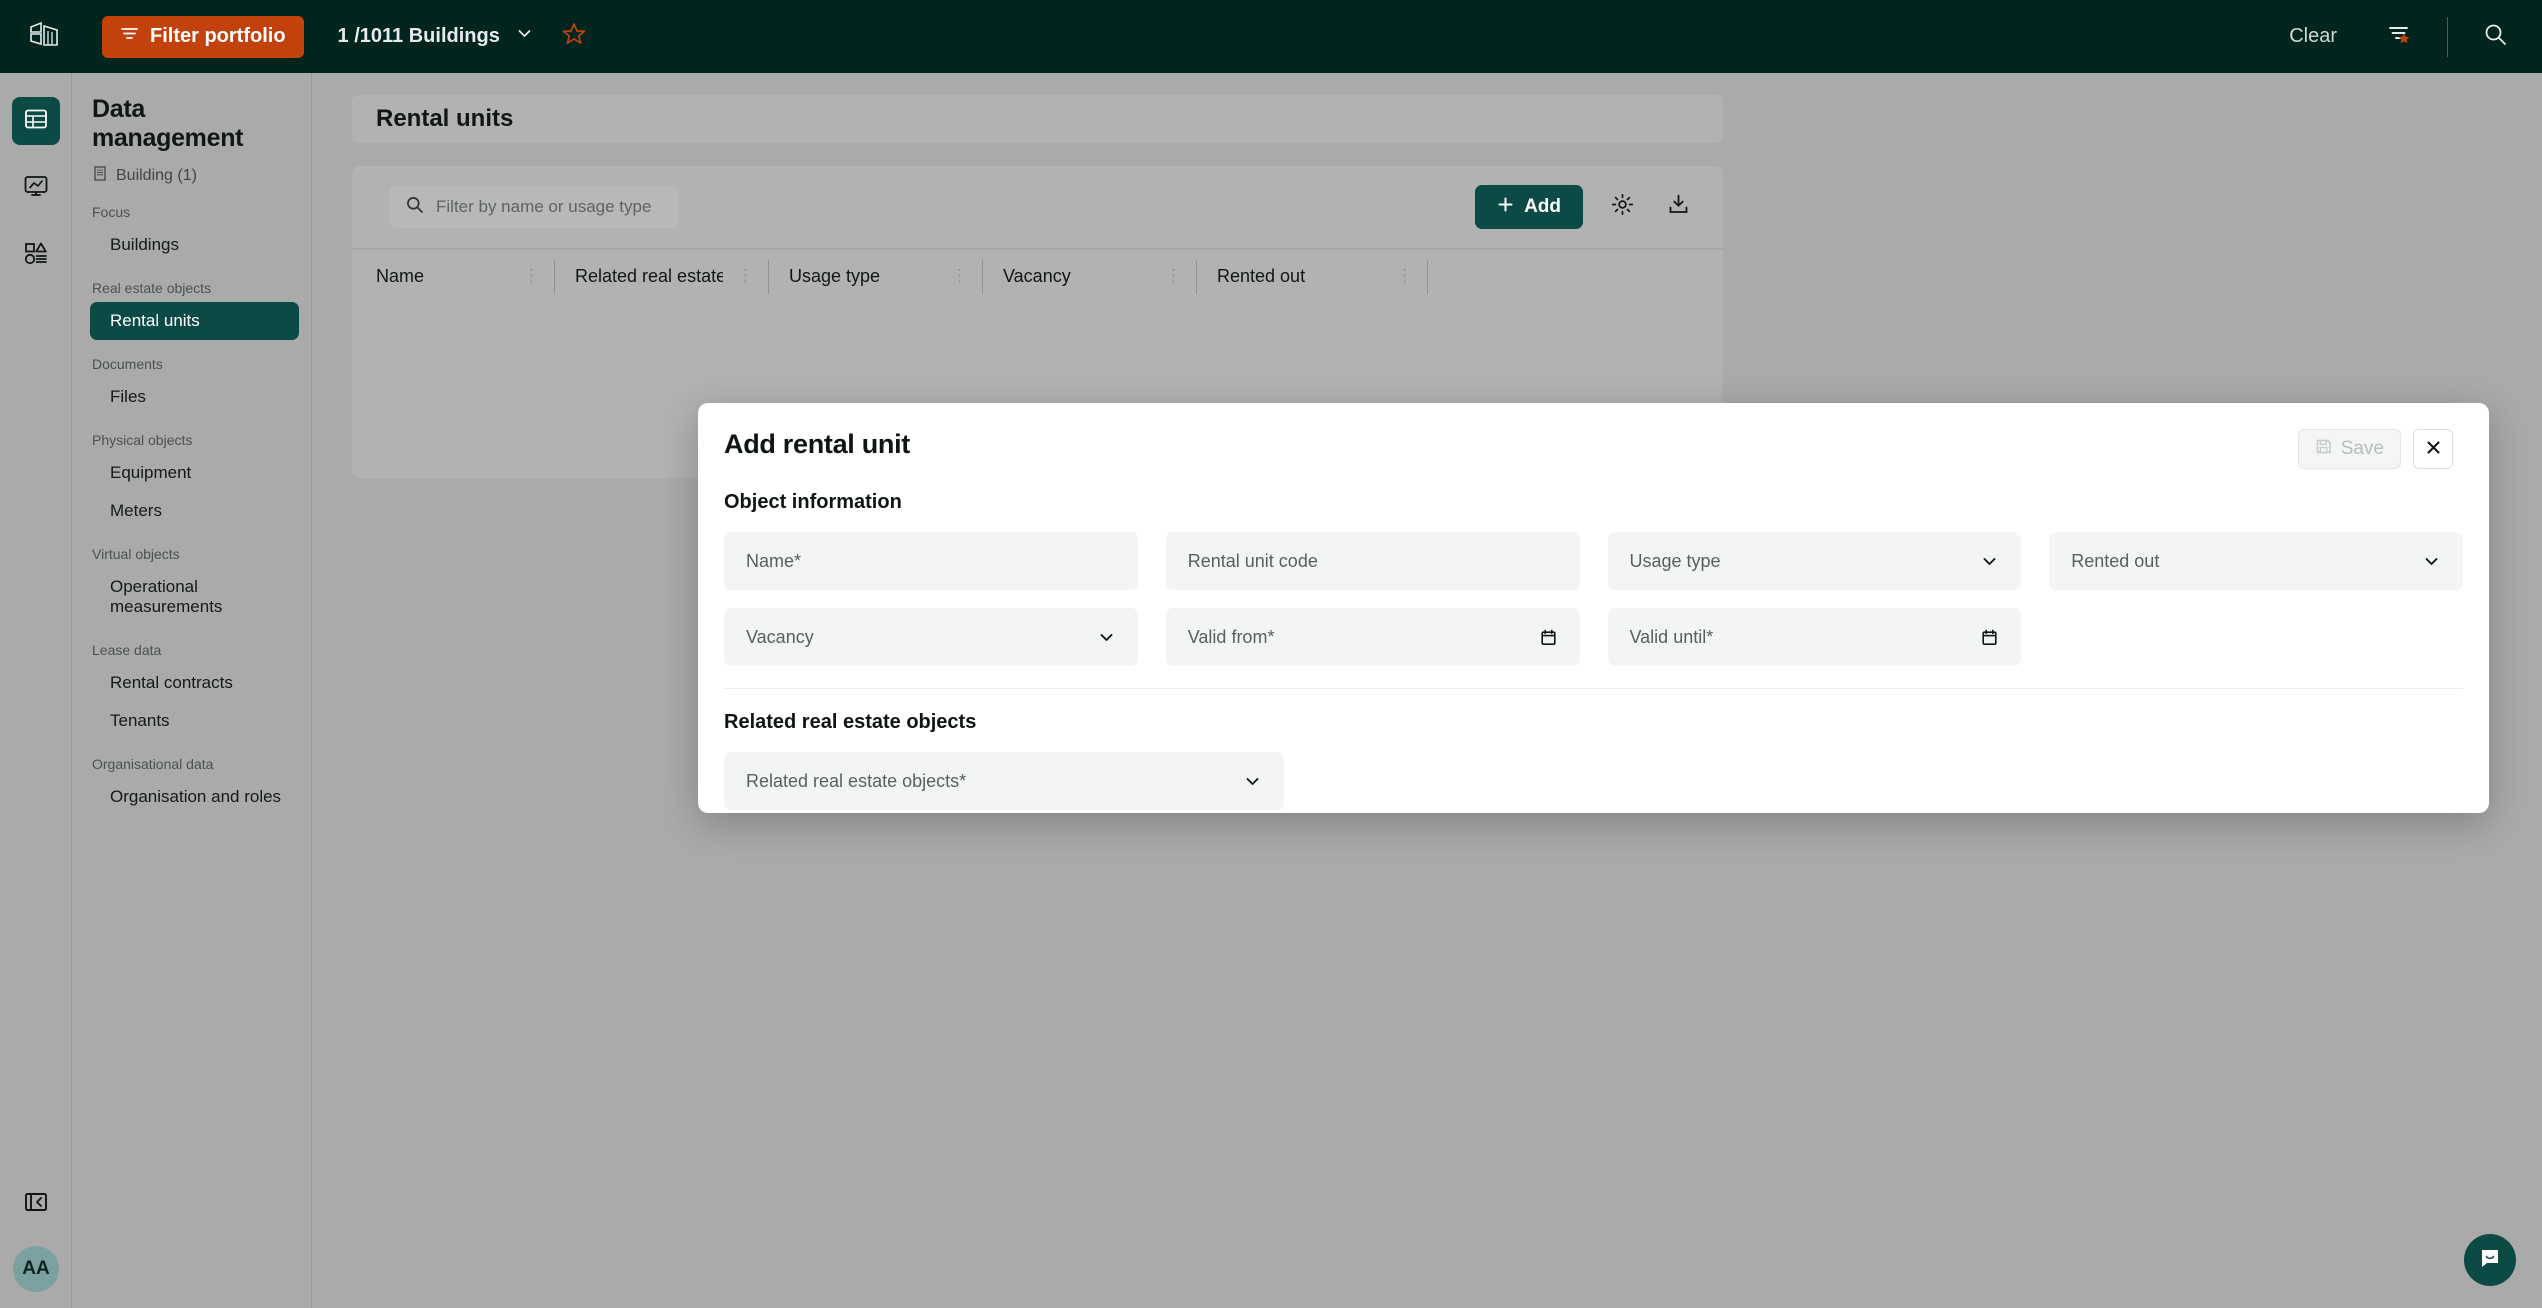 The height and width of the screenshot is (1308, 2542). I want to click on vacancy-select: Vacancy, so click(931, 637).